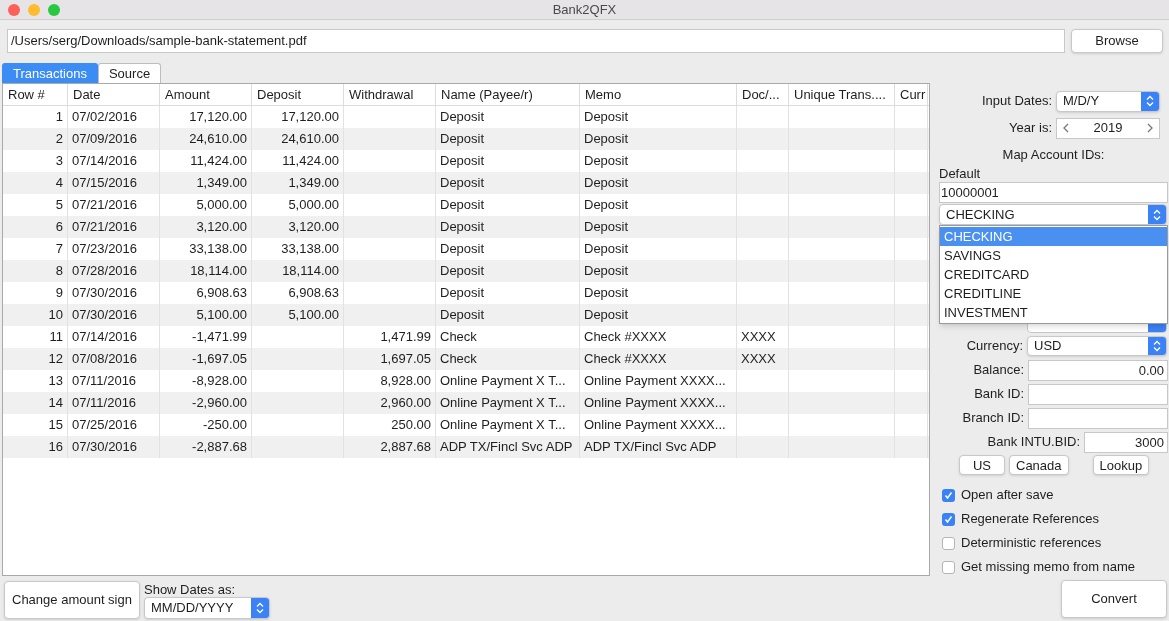  Describe the element at coordinates (59, 249) in the screenshot. I see `table-cell-text: 7` at that location.